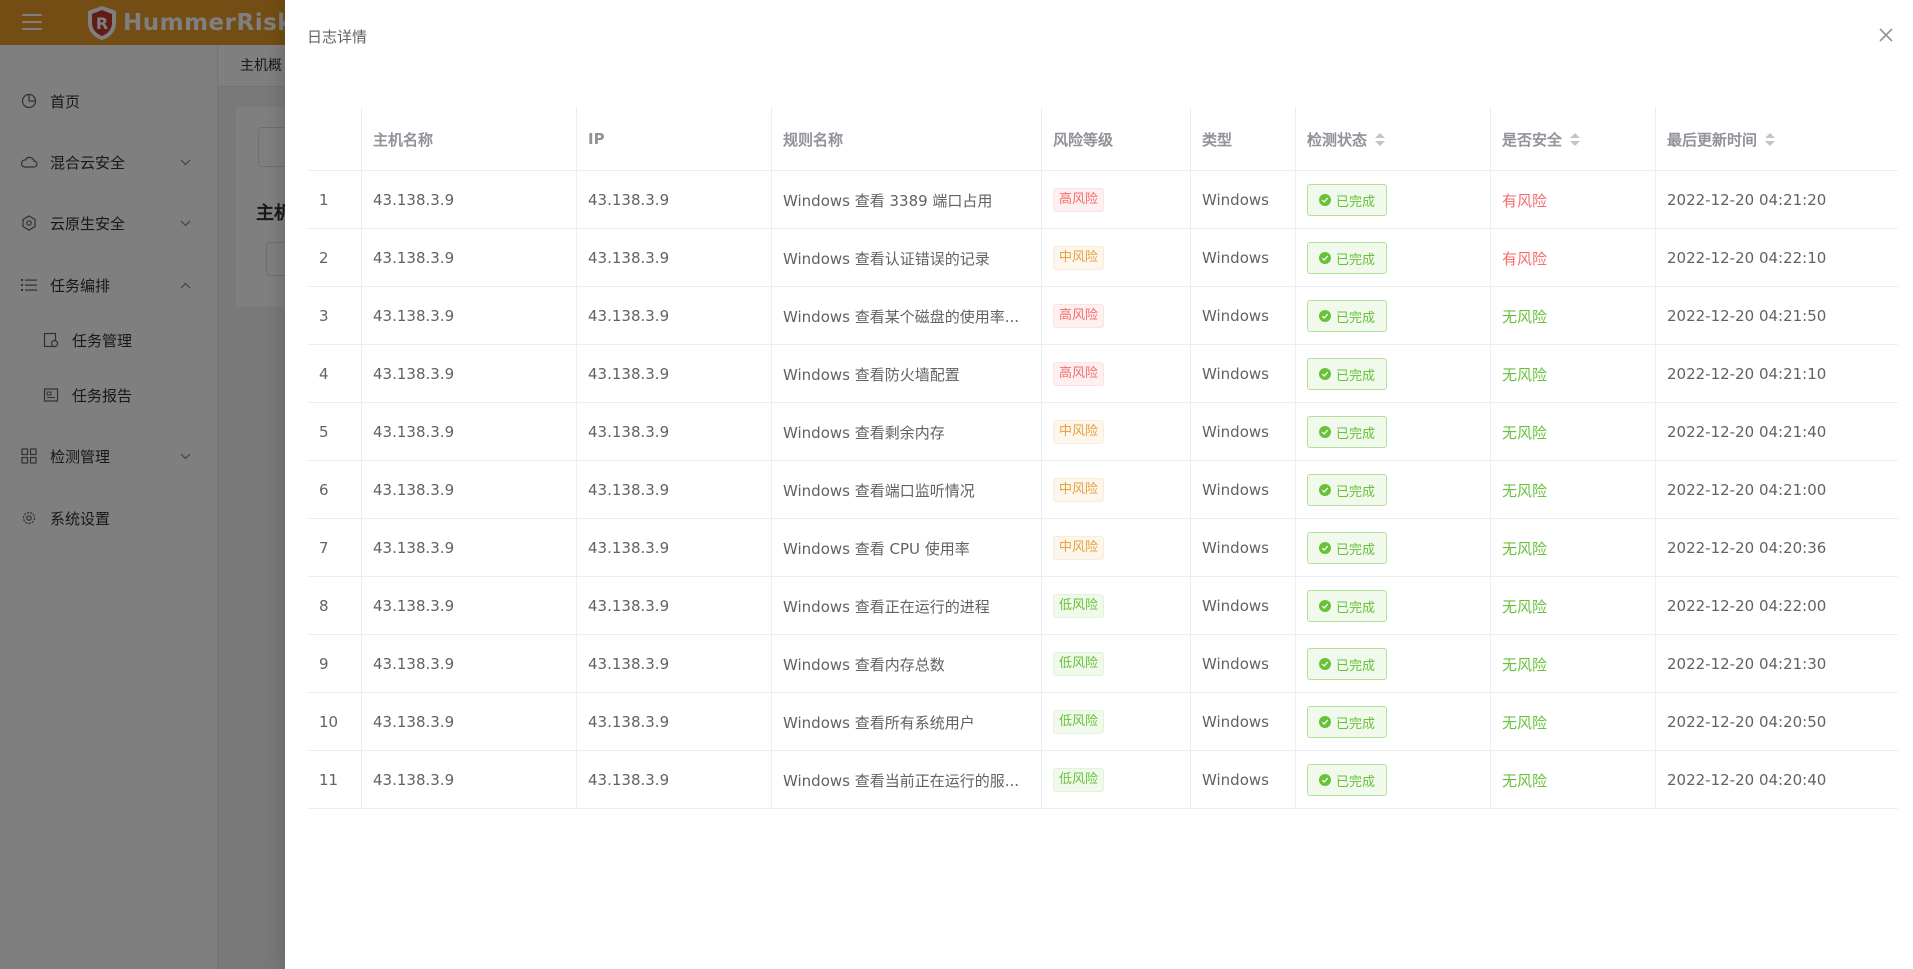  I want to click on last-update-time: 2022-12-20 04:21:10, so click(1747, 374).